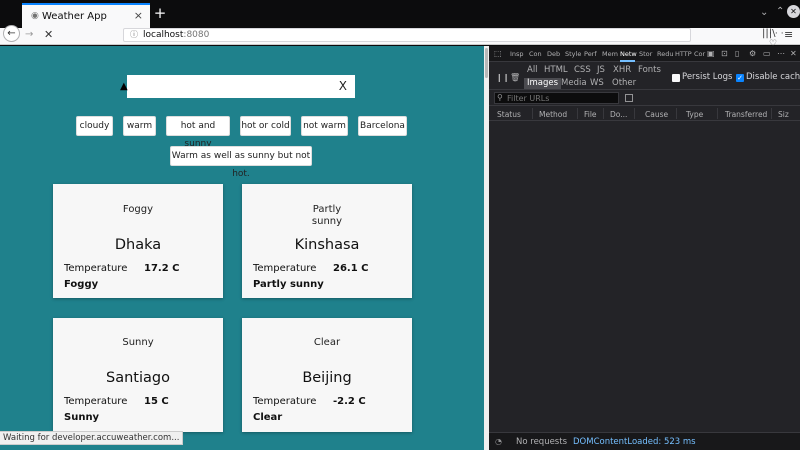  What do you see at coordinates (780, 11) in the screenshot?
I see `maximize-icon: ⌃` at bounding box center [780, 11].